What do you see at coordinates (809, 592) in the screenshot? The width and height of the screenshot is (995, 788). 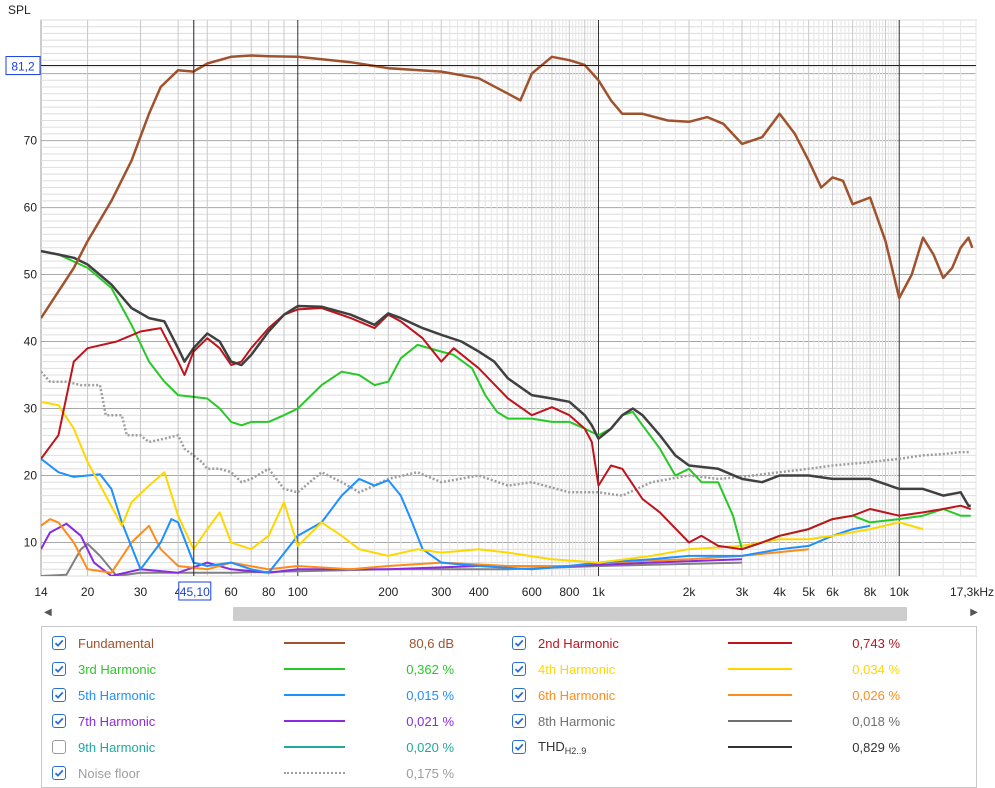 I see `x-tick-label: 5k` at bounding box center [809, 592].